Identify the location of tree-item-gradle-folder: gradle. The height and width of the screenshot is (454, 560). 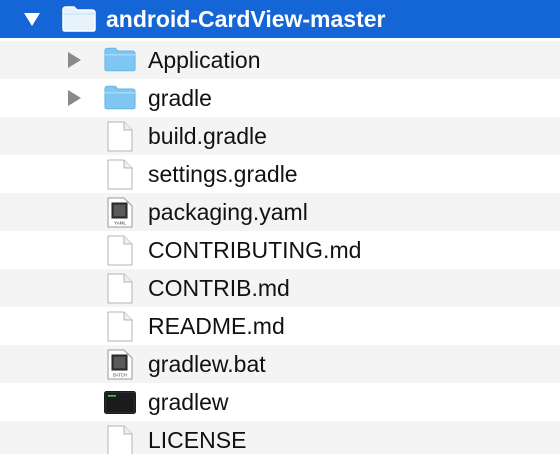
(280, 98).